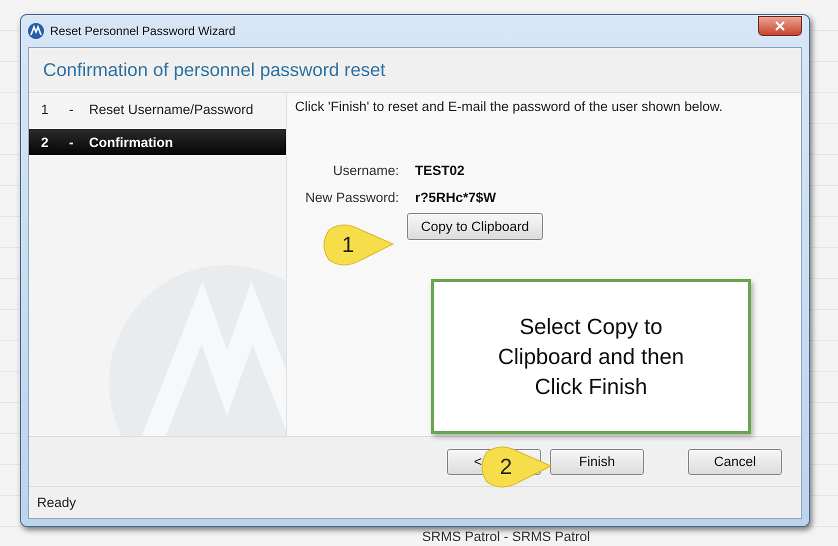 This screenshot has width=838, height=546. What do you see at coordinates (351, 197) in the screenshot?
I see `field-label: New Password:` at bounding box center [351, 197].